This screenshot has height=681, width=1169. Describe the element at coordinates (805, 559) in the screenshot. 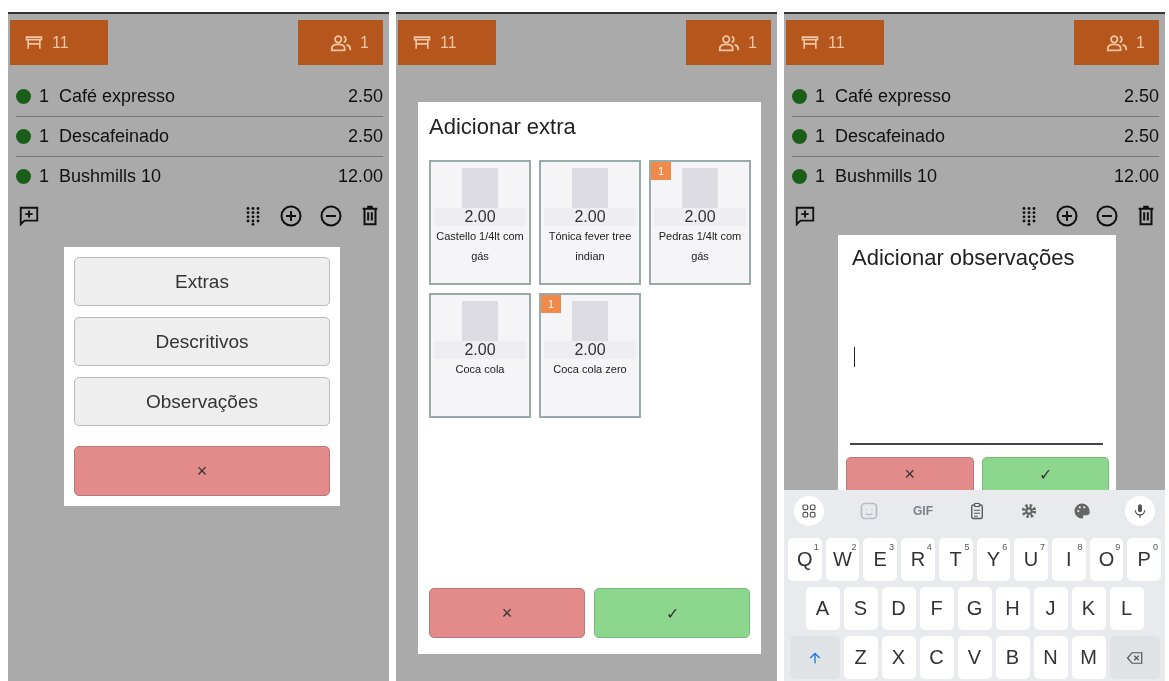

I see `keyboard-key: Q $^{1}$` at that location.